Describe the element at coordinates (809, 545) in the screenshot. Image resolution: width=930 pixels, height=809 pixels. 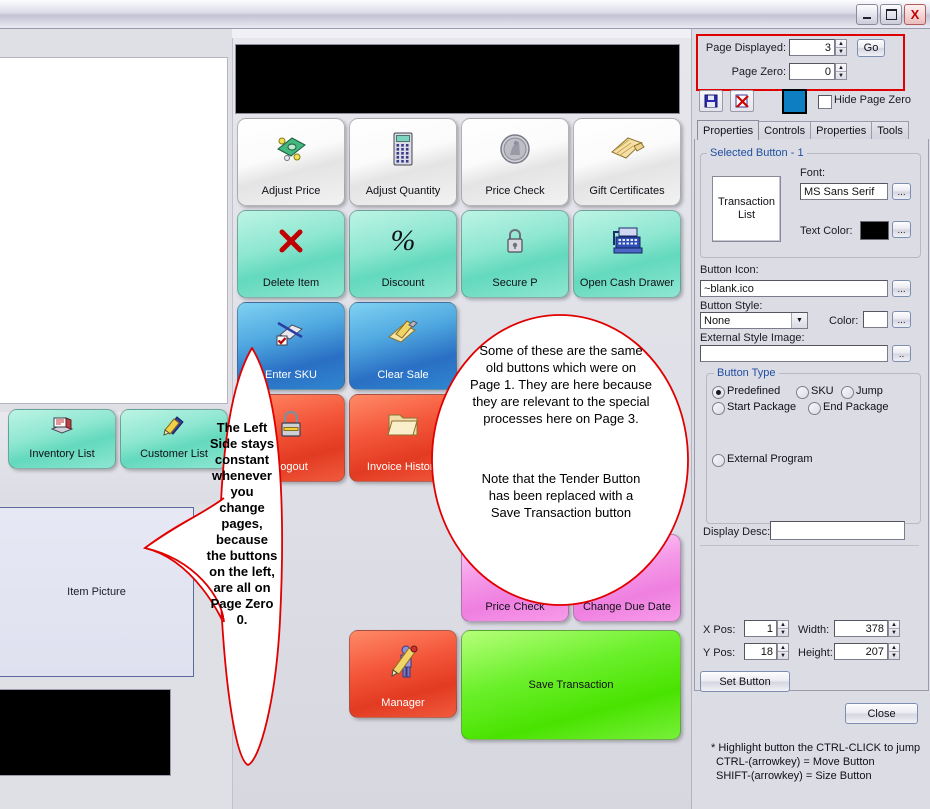
I see `divider` at that location.